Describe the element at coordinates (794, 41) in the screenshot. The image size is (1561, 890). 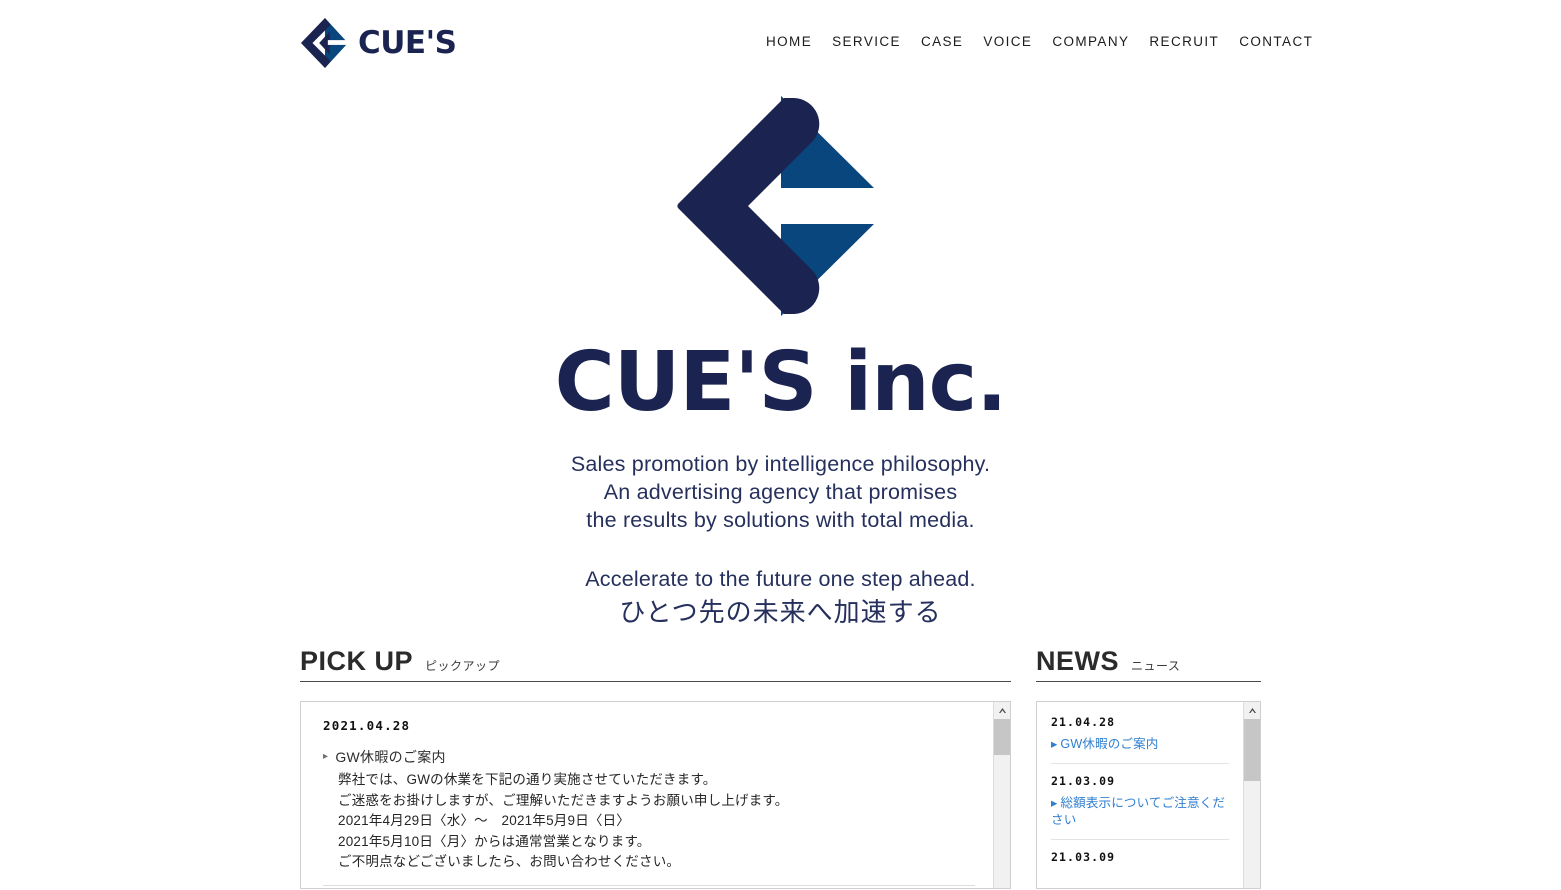
I see `nav-item-home: HOME` at that location.